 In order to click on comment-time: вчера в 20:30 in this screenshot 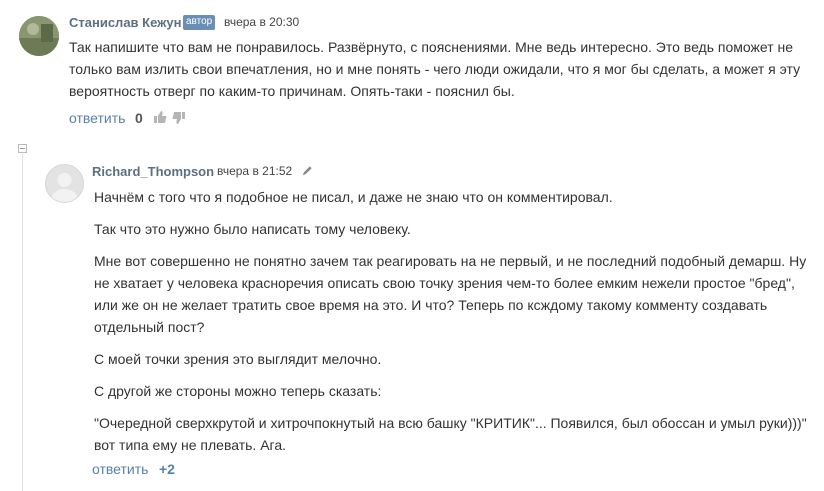, I will do `click(261, 22)`.